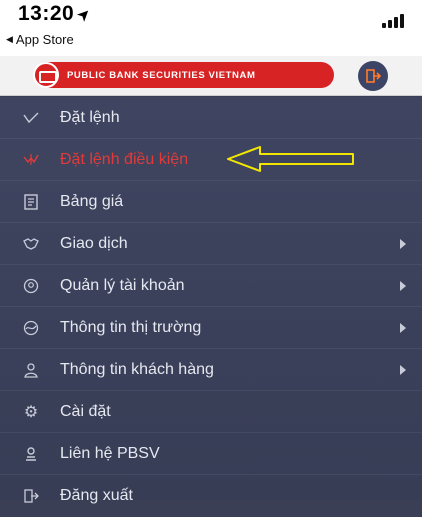 This screenshot has width=422, height=517. Describe the element at coordinates (31, 244) in the screenshot. I see `handshake-icon` at that location.